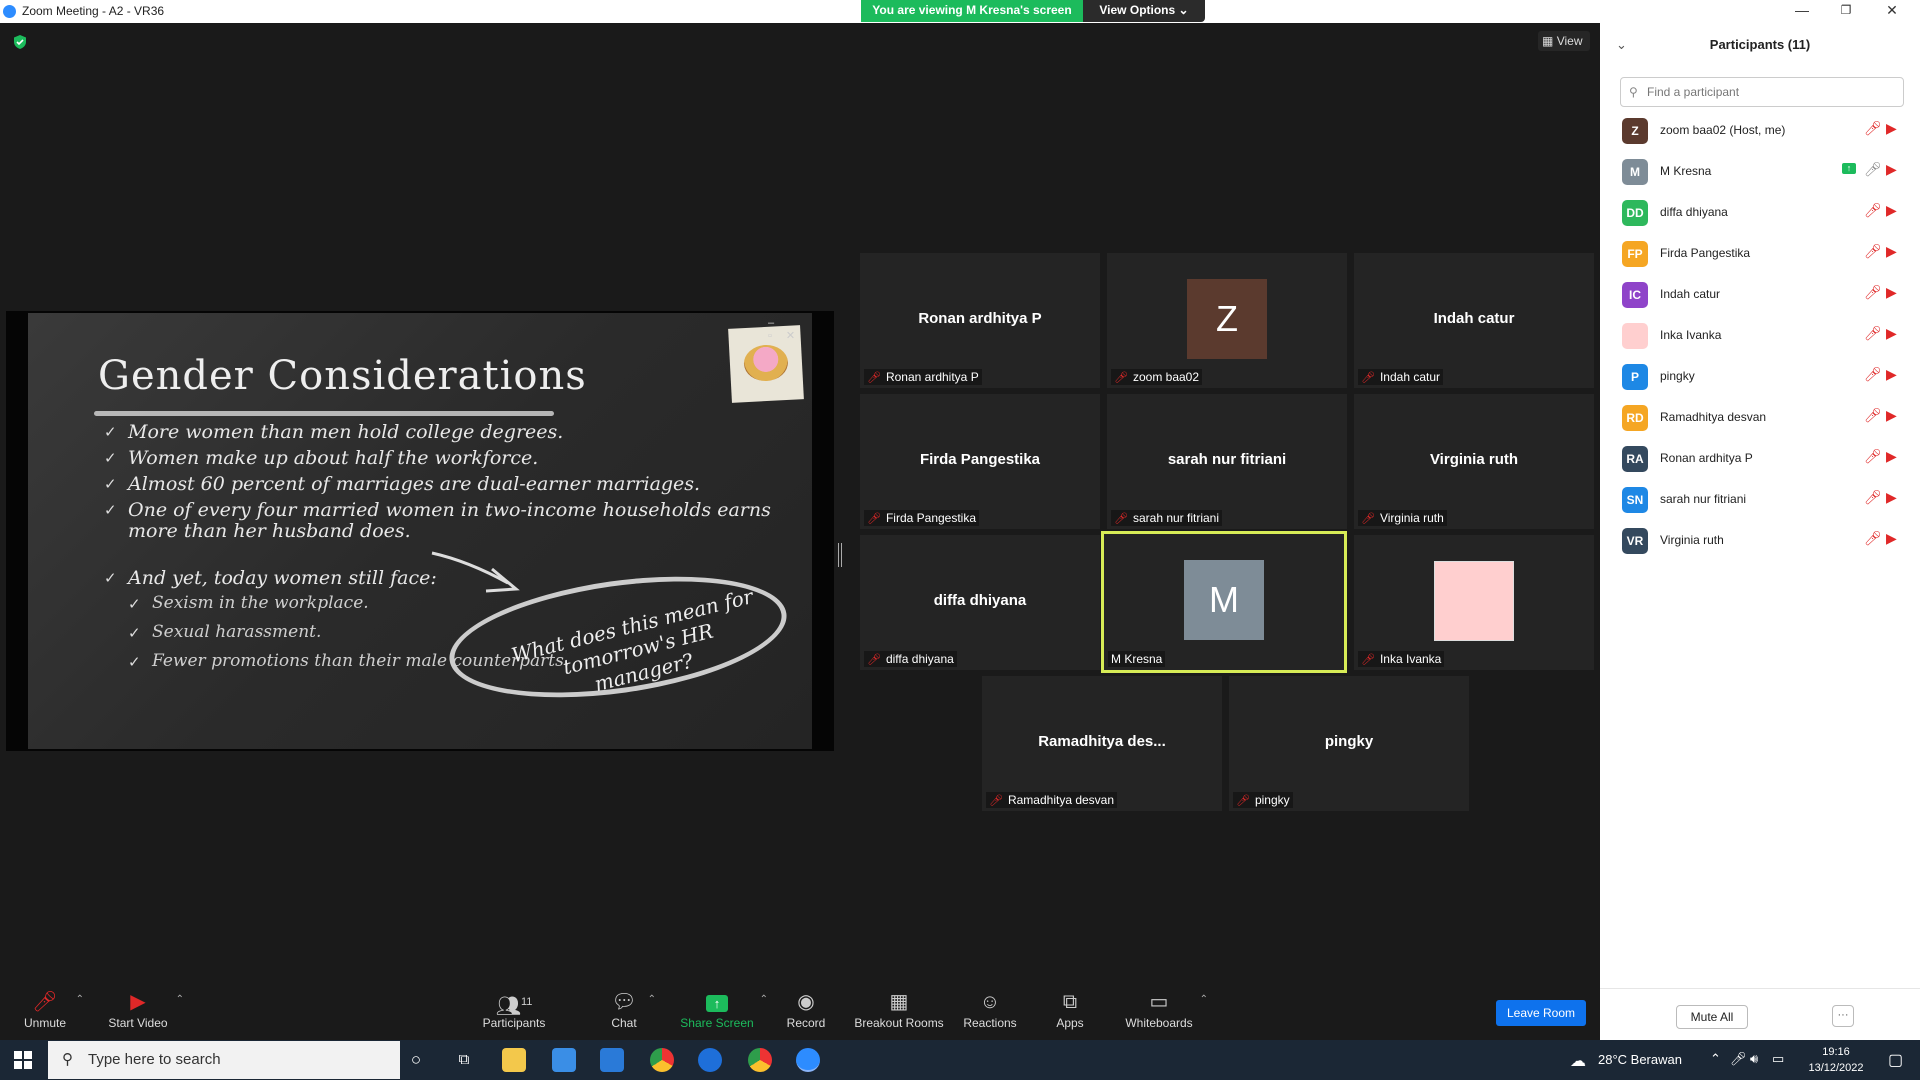 The height and width of the screenshot is (1080, 1920). Describe the element at coordinates (1224, 602) in the screenshot. I see `video-tile-active-speaker: M M Kresna` at that location.